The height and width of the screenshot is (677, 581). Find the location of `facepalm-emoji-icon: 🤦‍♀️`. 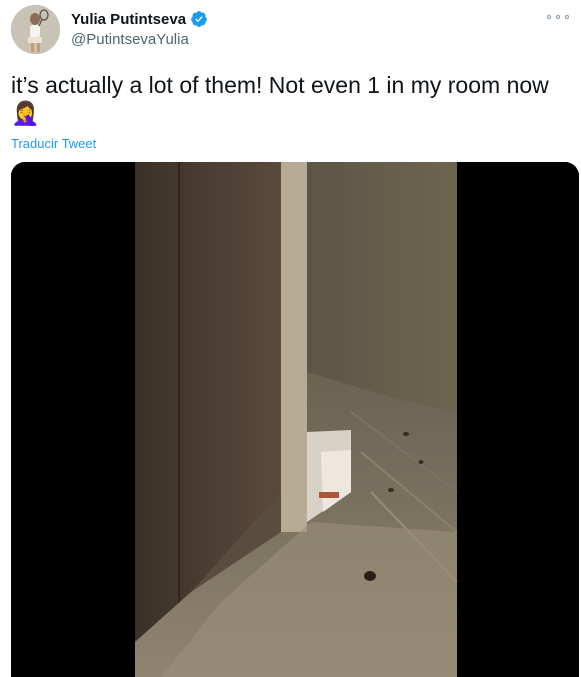

facepalm-emoji-icon: 🤦‍♀️ is located at coordinates (25, 113).